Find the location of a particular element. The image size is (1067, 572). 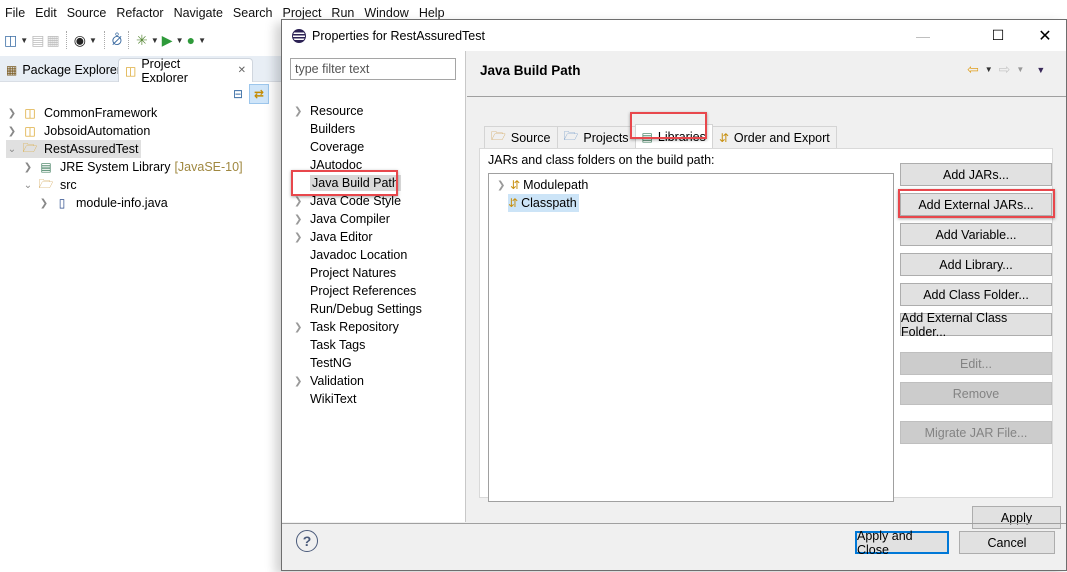

tree-item: ❯ ◫ JobsoidAutomation is located at coordinates (78, 131).